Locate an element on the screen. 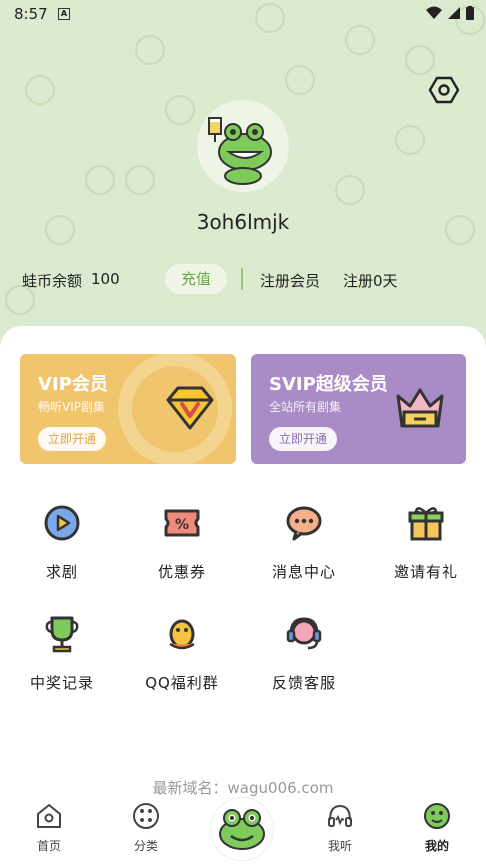 The height and width of the screenshot is (864, 486). menu-label-coupons: 优惠券 is located at coordinates (181, 572).